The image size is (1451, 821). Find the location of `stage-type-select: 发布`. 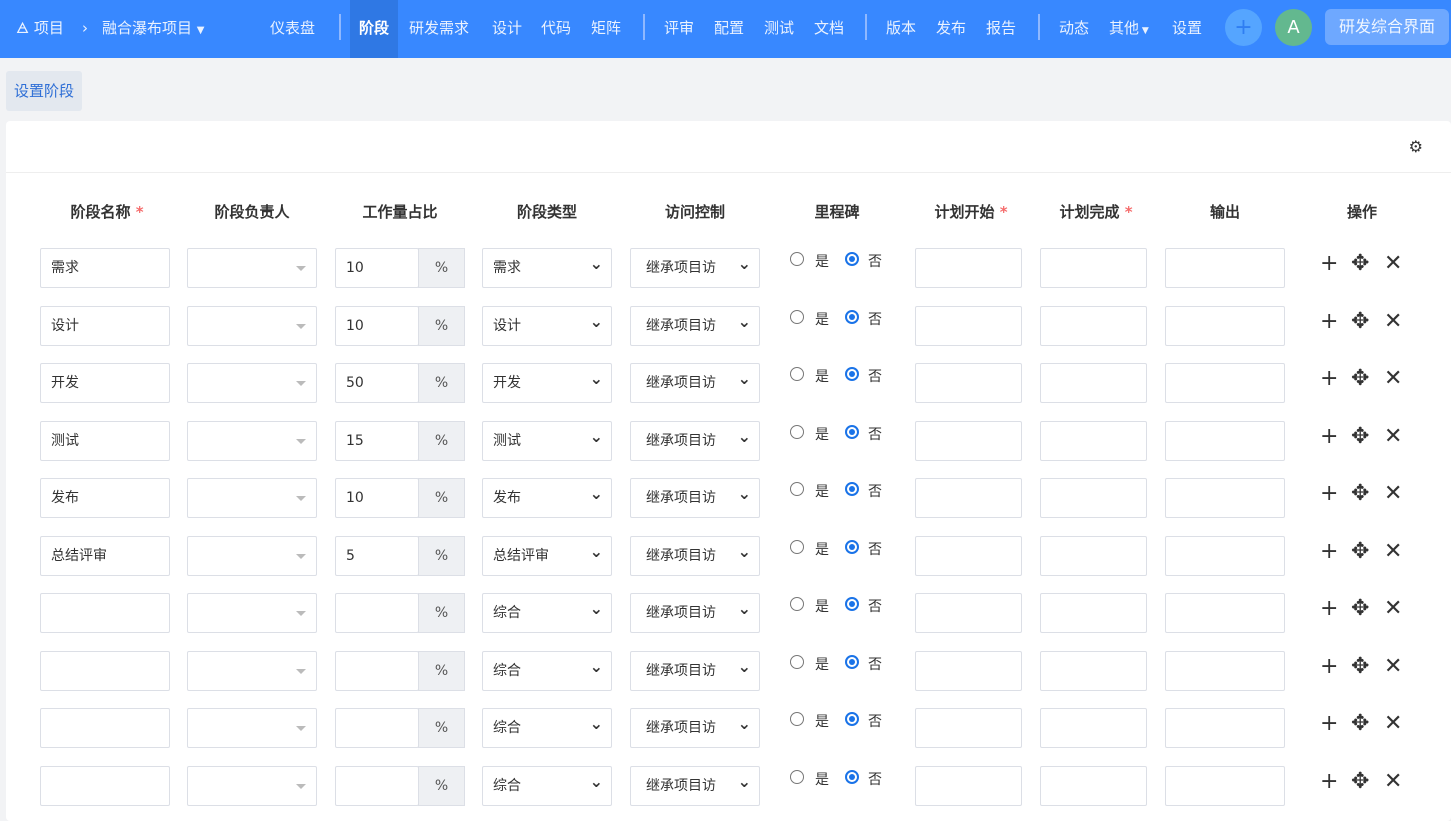

stage-type-select: 发布 is located at coordinates (547, 496).